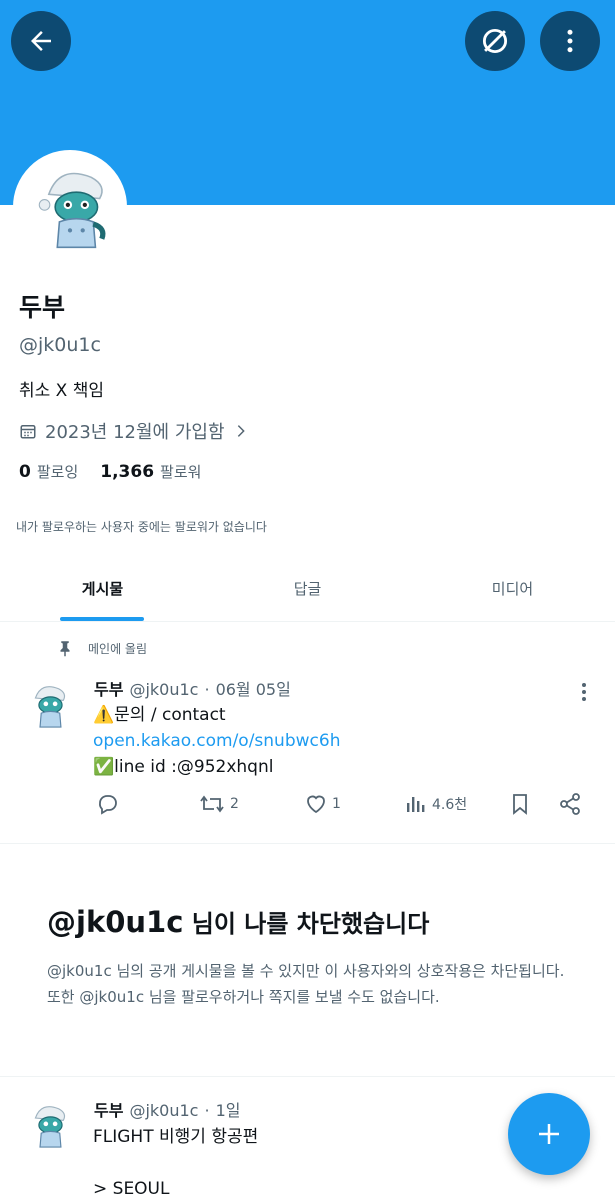 This screenshot has width=615, height=1200. I want to click on reply-icon, so click(108, 805).